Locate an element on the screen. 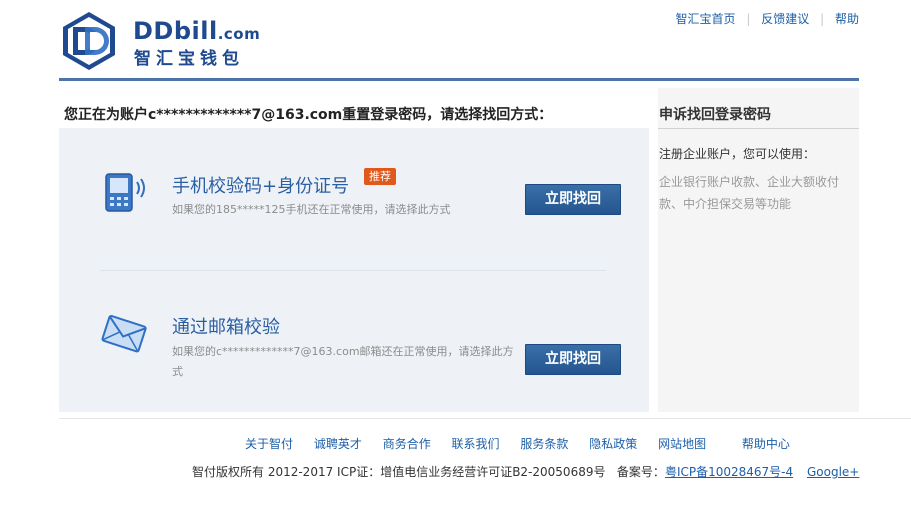 This screenshot has width=911, height=506. appeal-sidebar-lead: 注册企业账户，您可以使用： is located at coordinates (737, 154).